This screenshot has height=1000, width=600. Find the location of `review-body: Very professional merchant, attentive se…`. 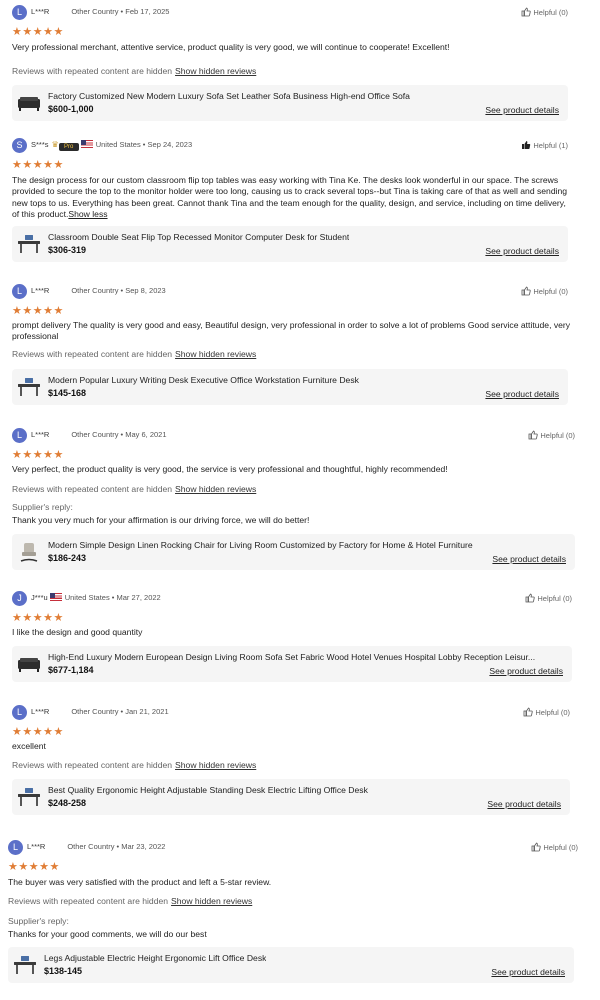

review-body: Very professional merchant, attentive se… is located at coordinates (231, 47).